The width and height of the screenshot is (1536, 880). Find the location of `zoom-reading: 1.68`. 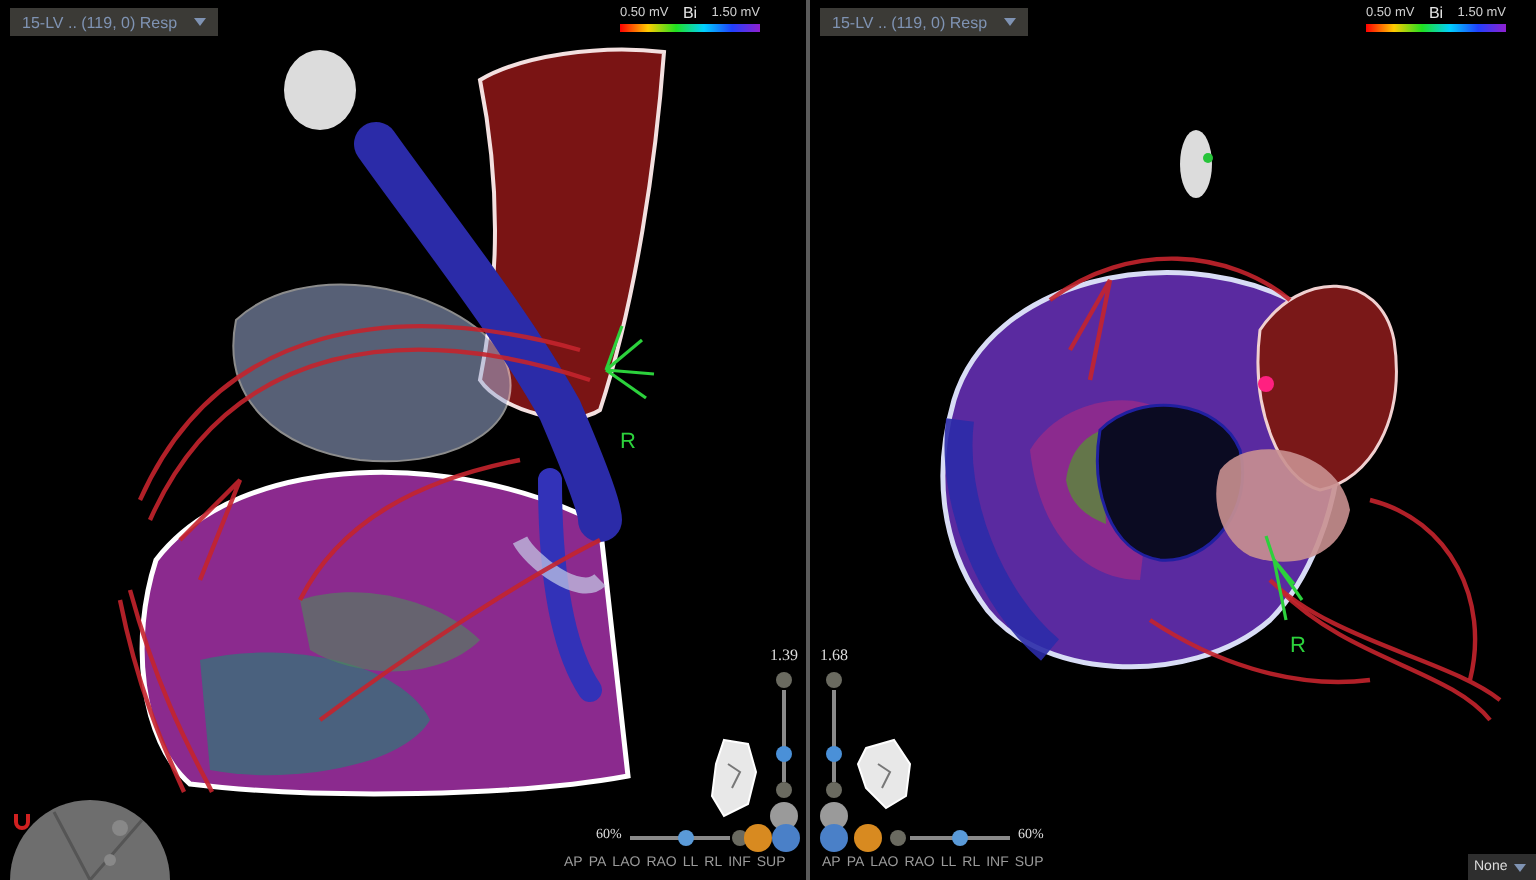

zoom-reading: 1.68 is located at coordinates (834, 655).